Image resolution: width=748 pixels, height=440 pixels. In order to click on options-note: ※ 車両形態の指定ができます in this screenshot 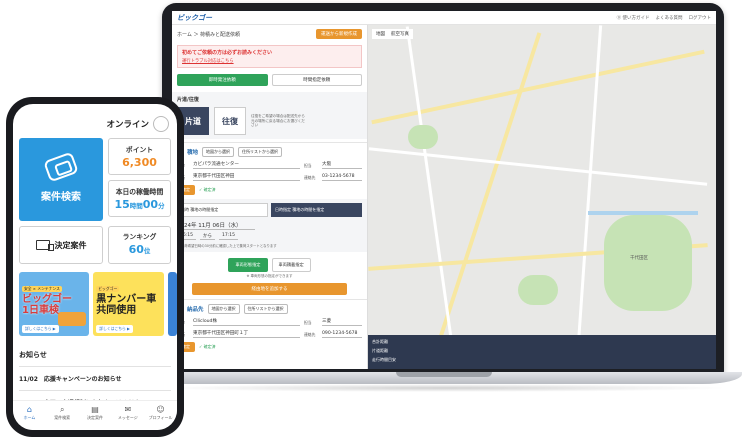, I will do `click(269, 276)`.